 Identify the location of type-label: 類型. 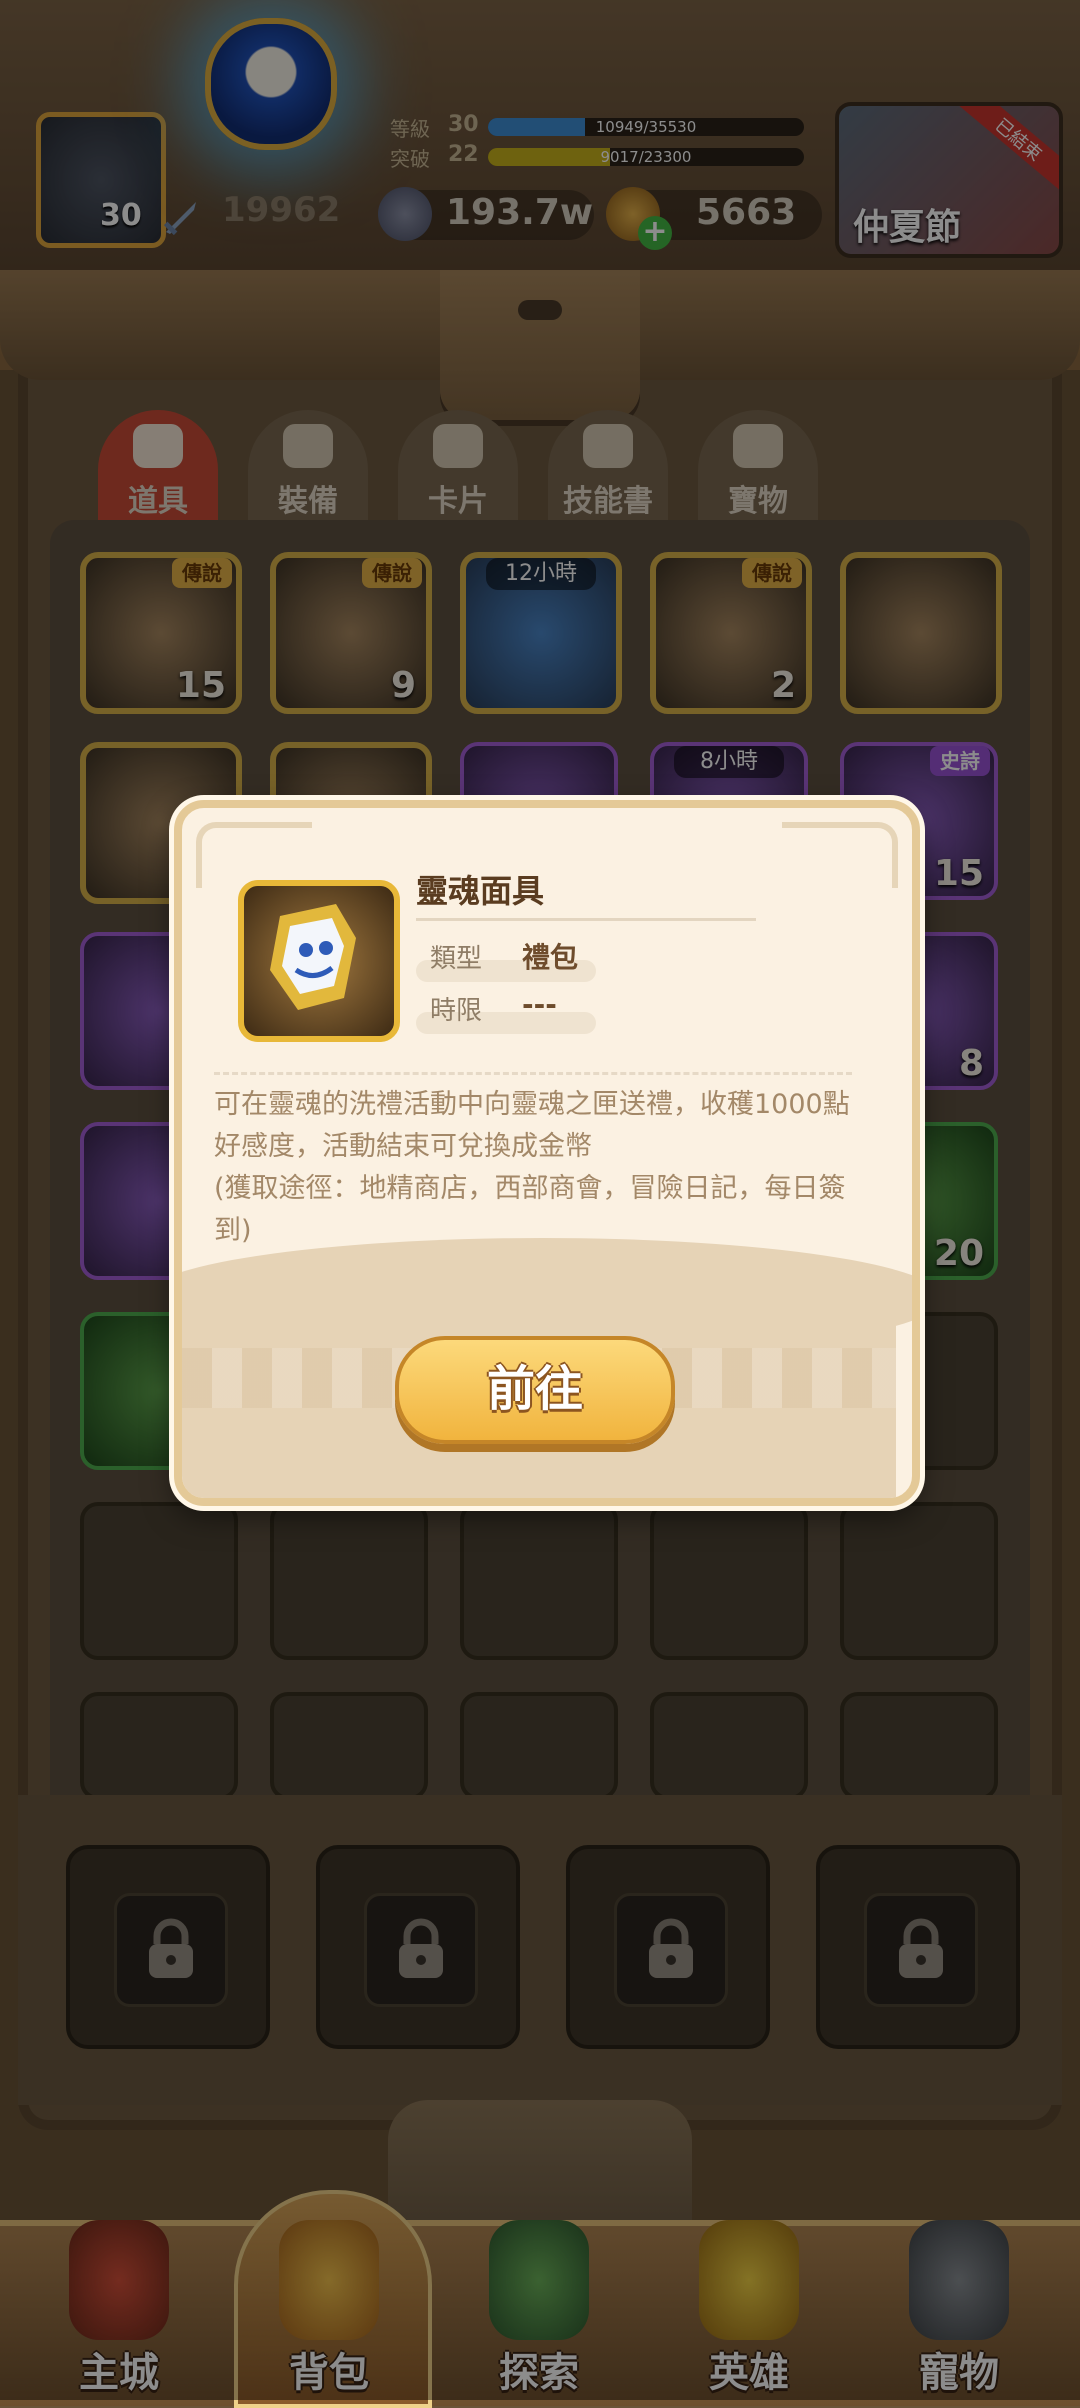
(456, 959).